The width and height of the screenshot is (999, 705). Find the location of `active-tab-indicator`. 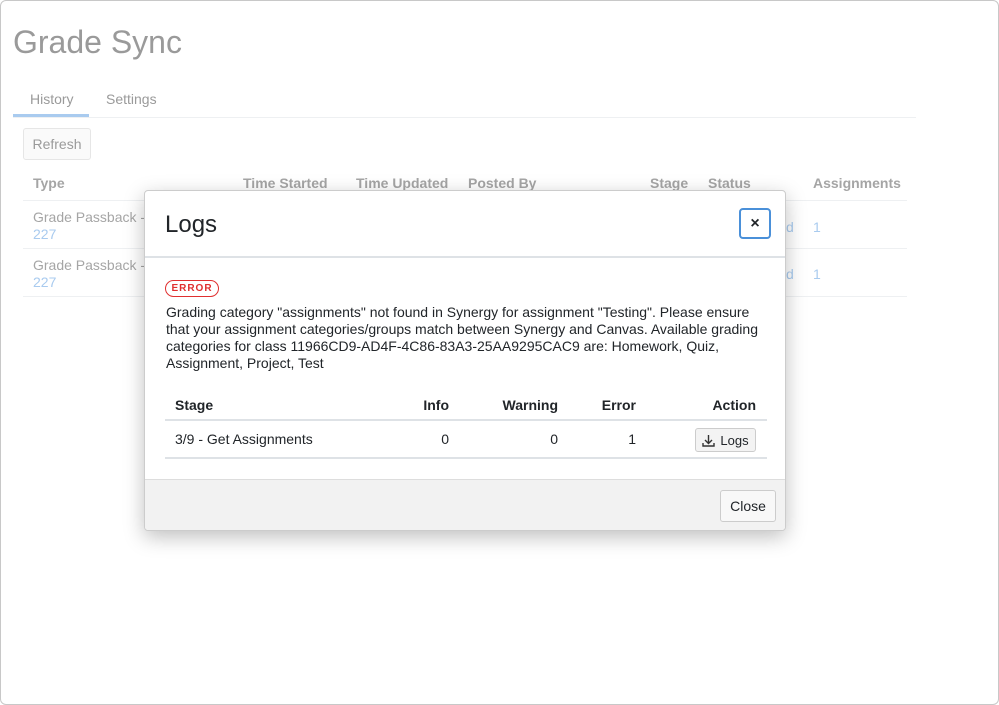

active-tab-indicator is located at coordinates (51, 115).